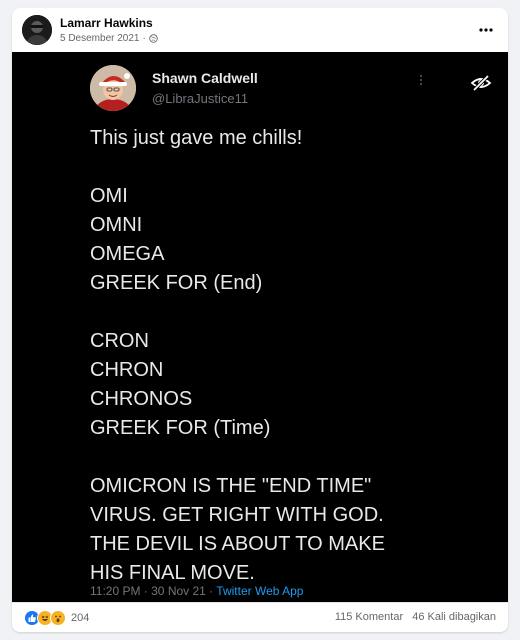 The image size is (520, 640). I want to click on author-name: Lamarr Hawkins, so click(106, 23).